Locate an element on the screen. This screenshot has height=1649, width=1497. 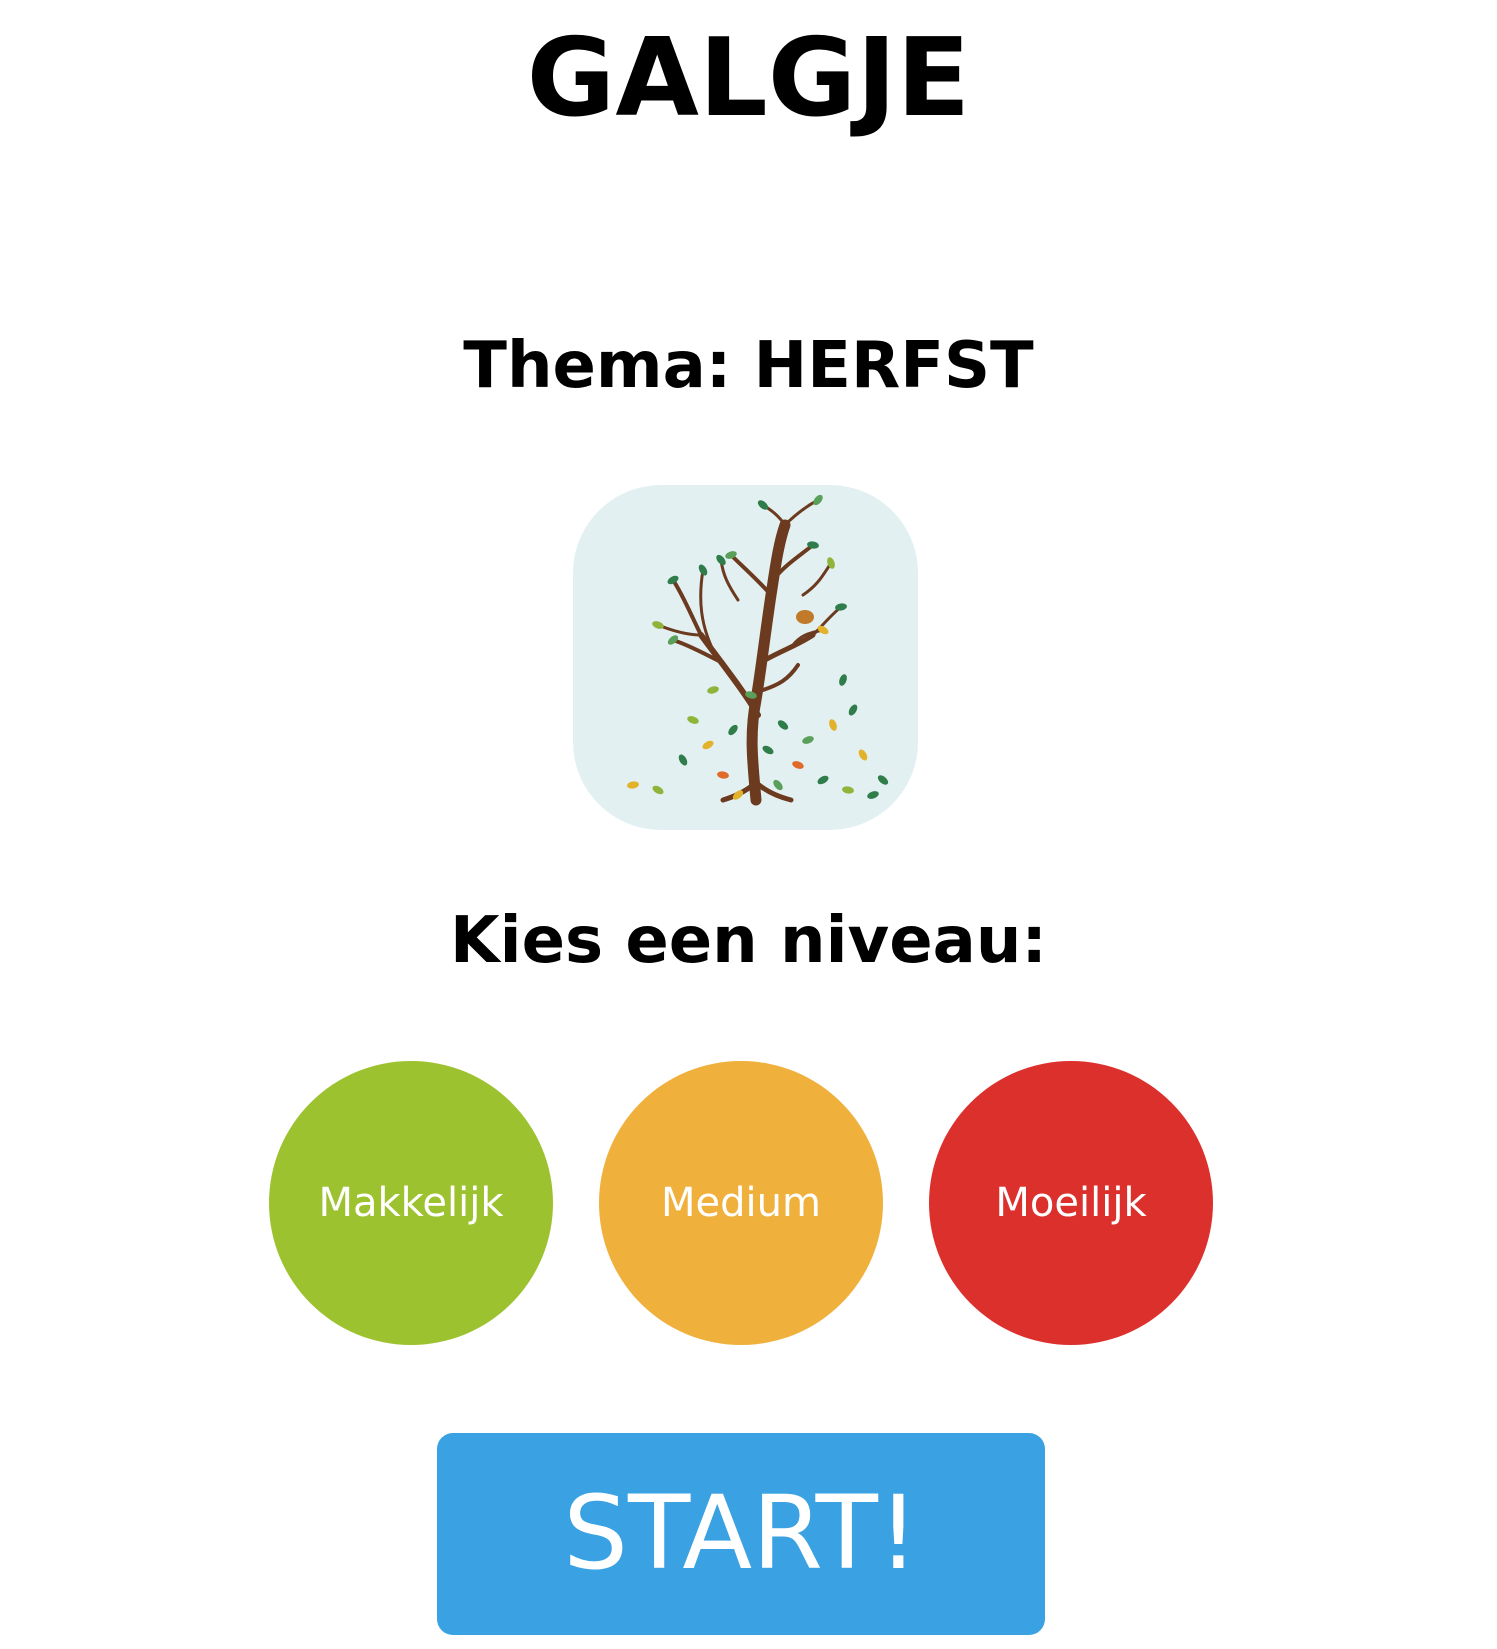
theme-heading: Thema: HERFST is located at coordinates (748, 366).